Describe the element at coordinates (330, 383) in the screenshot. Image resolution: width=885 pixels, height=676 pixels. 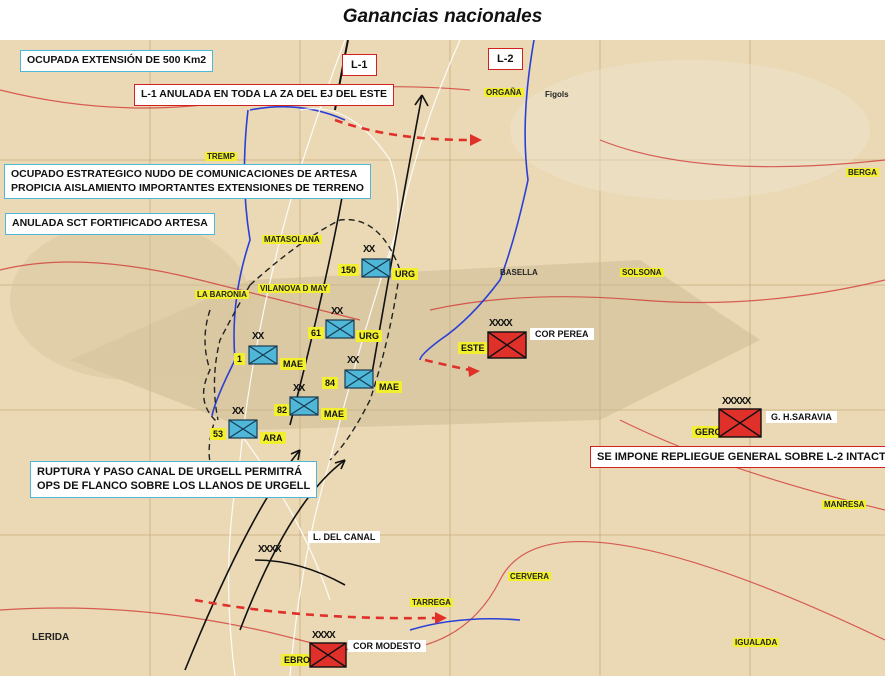
I see `unit-84-number: 84` at that location.